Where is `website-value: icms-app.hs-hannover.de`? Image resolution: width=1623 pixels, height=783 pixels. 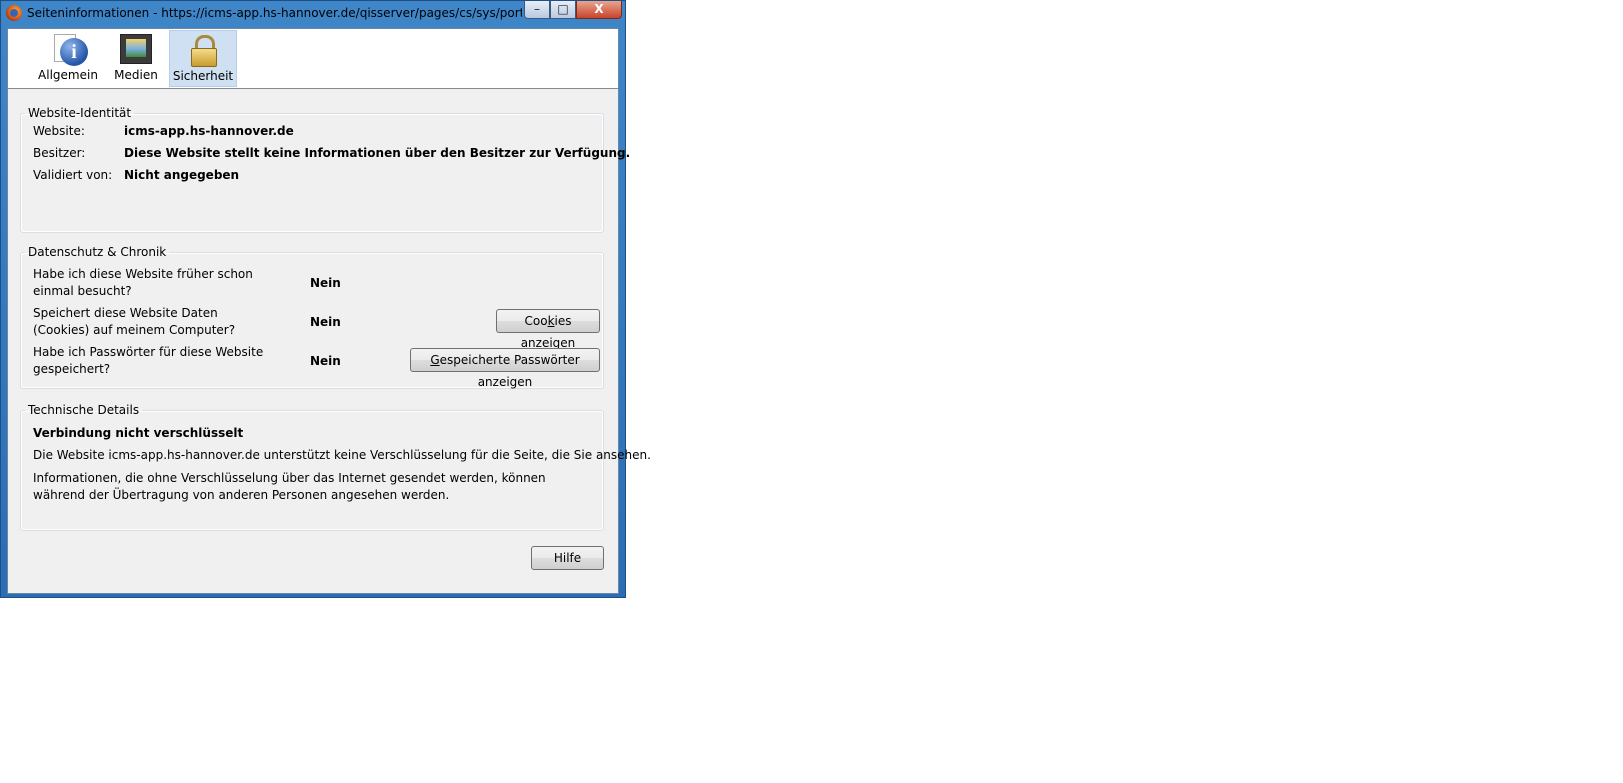 website-value: icms-app.hs-hannover.de is located at coordinates (209, 131).